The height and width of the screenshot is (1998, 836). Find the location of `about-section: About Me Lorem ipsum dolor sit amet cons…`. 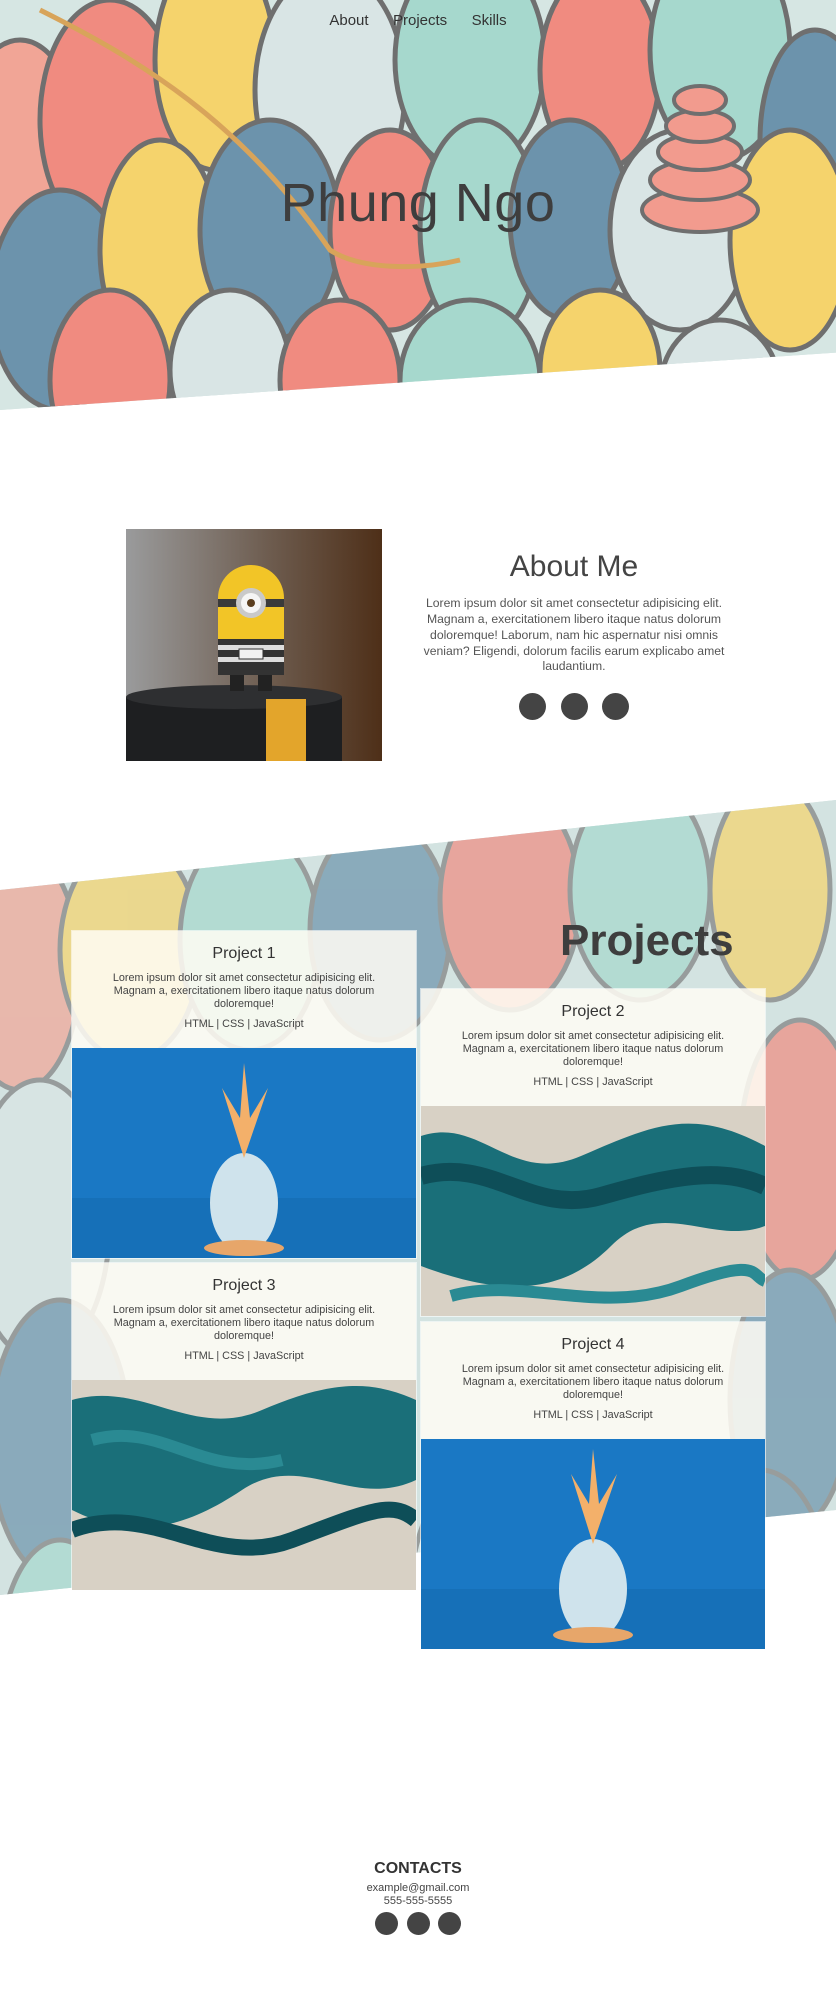

about-section: About Me Lorem ipsum dolor sit amet cons… is located at coordinates (574, 637).